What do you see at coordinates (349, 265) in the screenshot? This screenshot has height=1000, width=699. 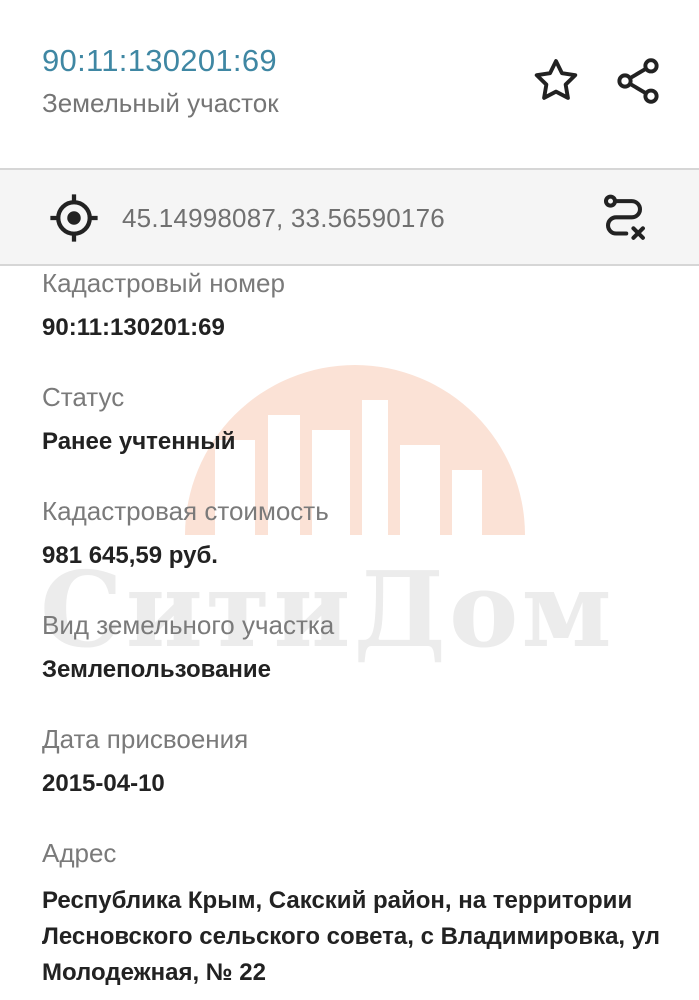 I see `coordinates-divider` at bounding box center [349, 265].